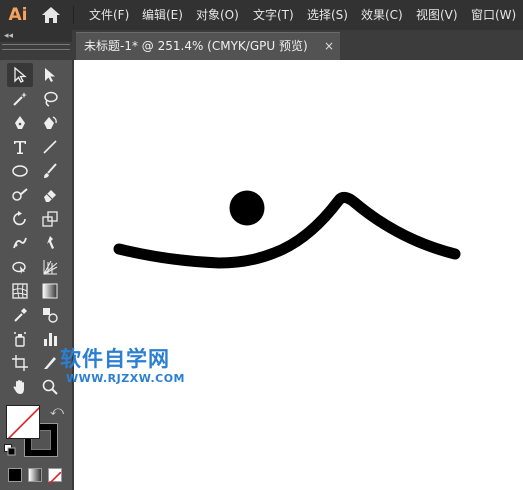 This screenshot has height=490, width=523. What do you see at coordinates (115, 359) in the screenshot?
I see `watermark-name: 软件自学网` at bounding box center [115, 359].